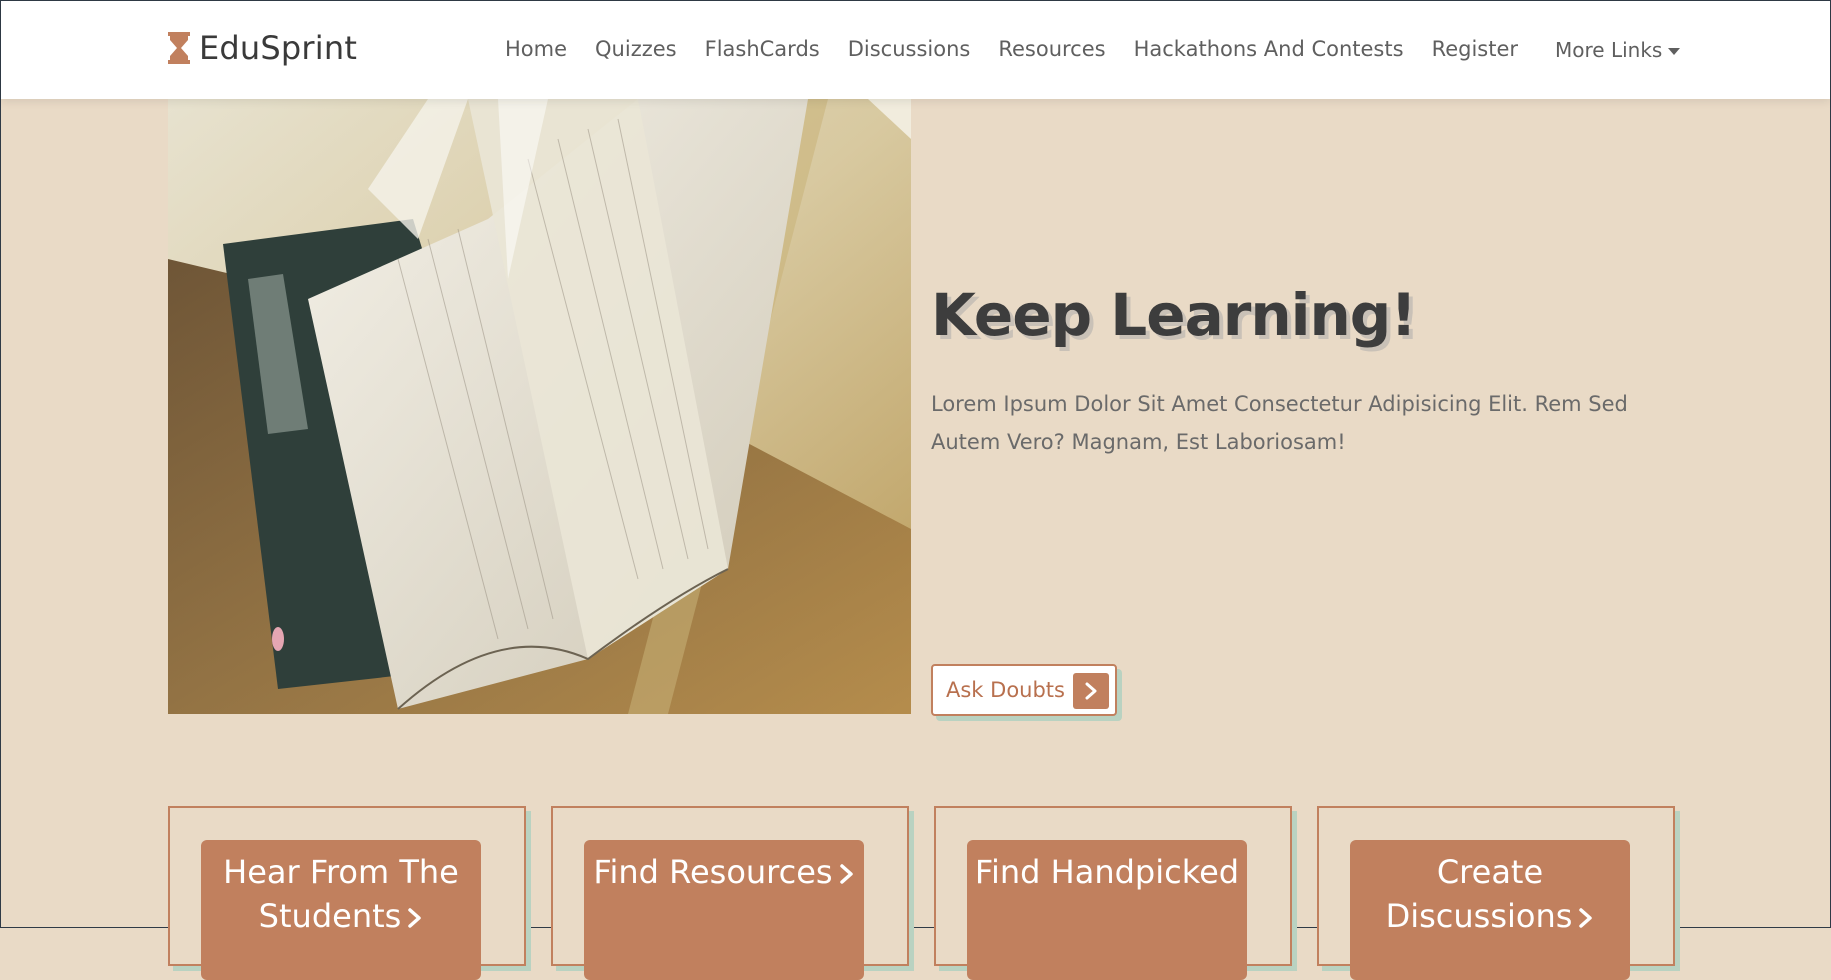  Describe the element at coordinates (713, 872) in the screenshot. I see `card-button-label: Find Resources` at that location.